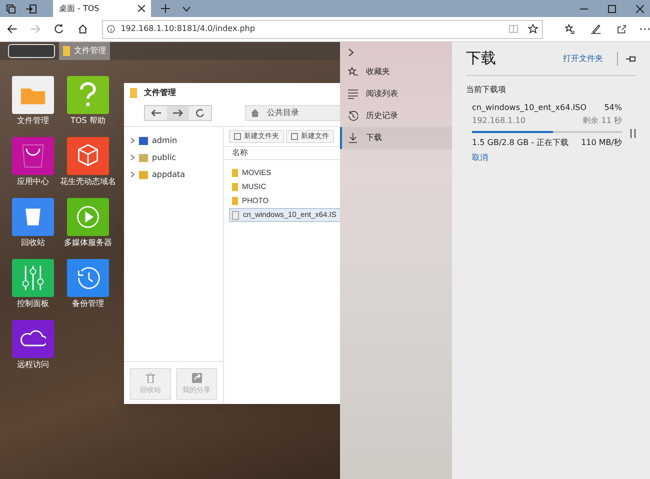 The height and width of the screenshot is (479, 650). I want to click on back-arrow-icon, so click(12, 29).